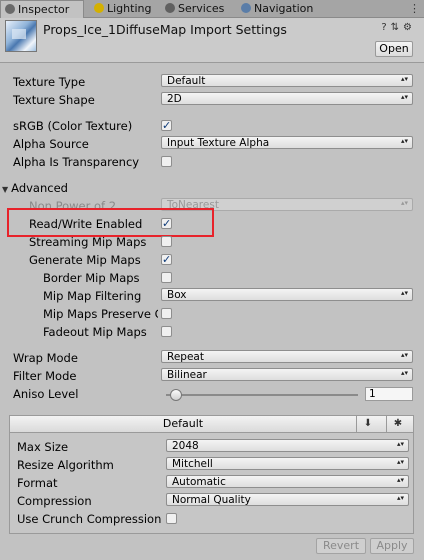 The image size is (424, 560). What do you see at coordinates (409, 27) in the screenshot?
I see `gear-icon: ⚙` at bounding box center [409, 27].